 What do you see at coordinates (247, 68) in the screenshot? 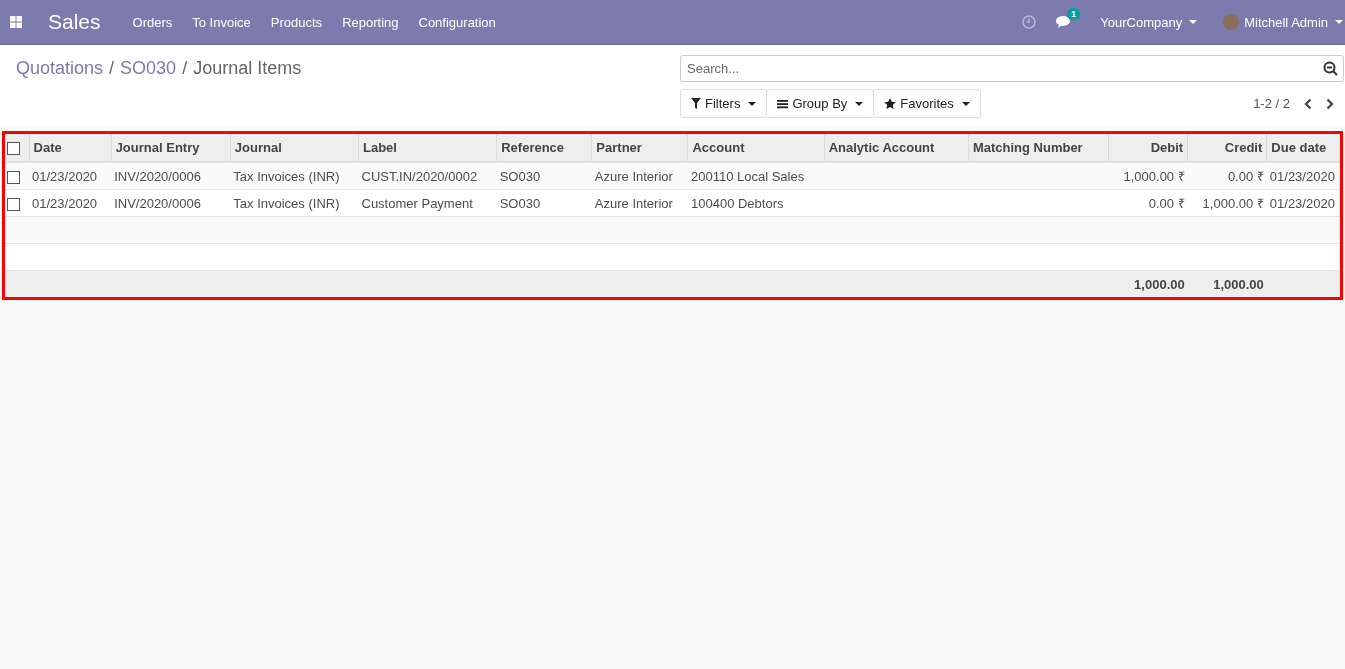
I see `breadcrumb-current: Journal Items` at bounding box center [247, 68].